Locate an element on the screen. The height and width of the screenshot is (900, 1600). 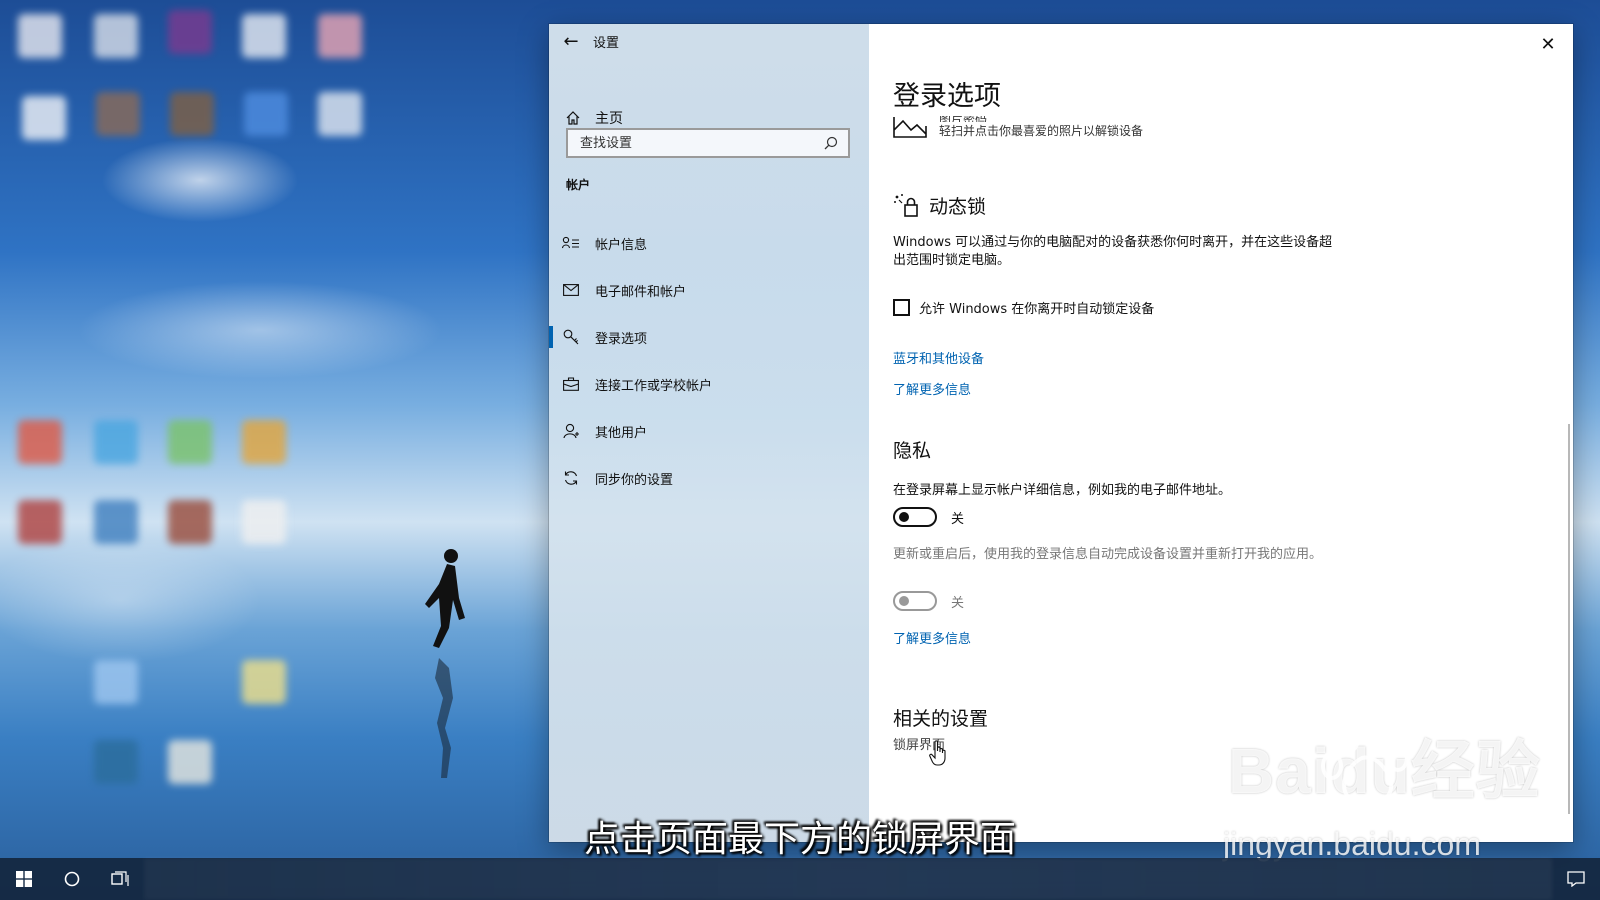
auto-signin-toggle is located at coordinates (915, 601).